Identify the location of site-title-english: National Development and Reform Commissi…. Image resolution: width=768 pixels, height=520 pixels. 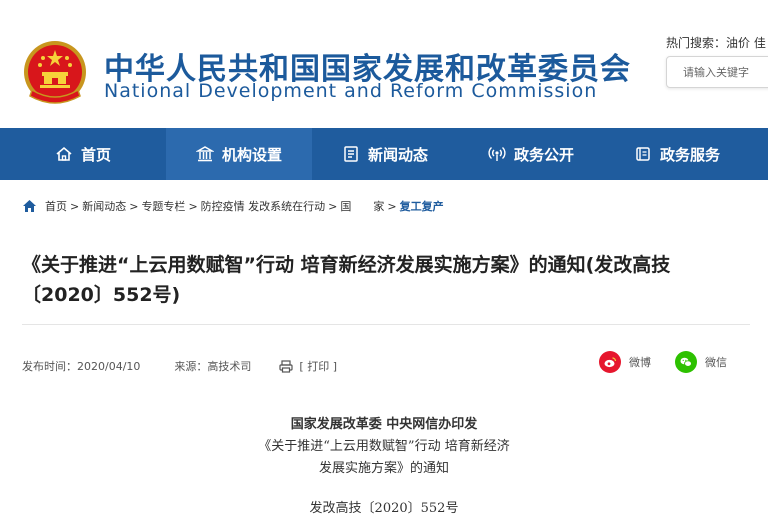
(350, 91).